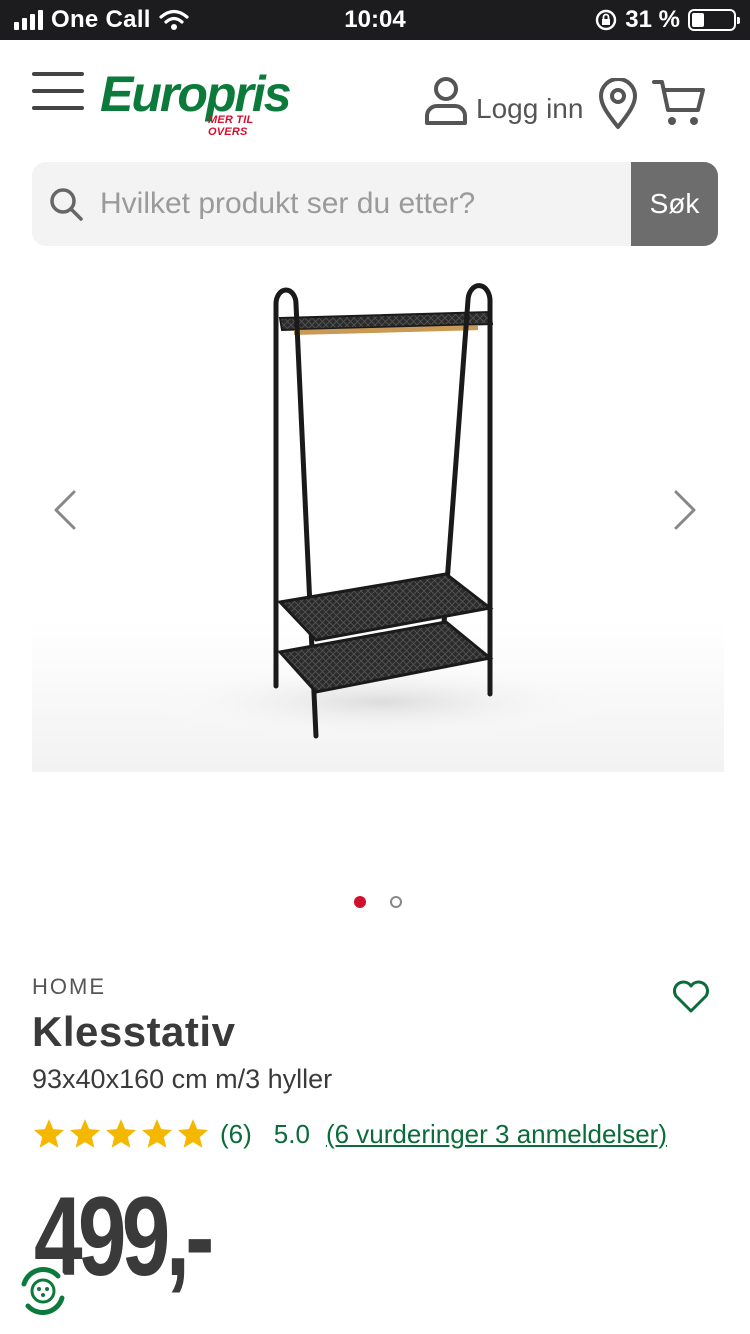  Describe the element at coordinates (196, 94) in the screenshot. I see `logo-text: Europris` at that location.